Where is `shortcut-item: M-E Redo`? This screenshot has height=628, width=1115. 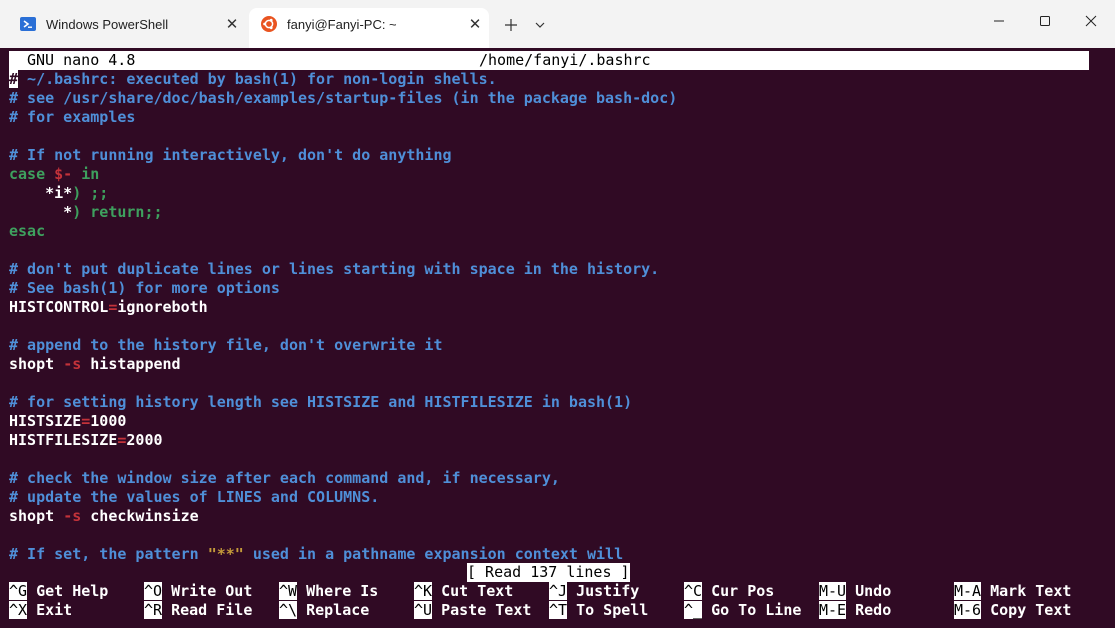 shortcut-item: M-E Redo is located at coordinates (855, 610).